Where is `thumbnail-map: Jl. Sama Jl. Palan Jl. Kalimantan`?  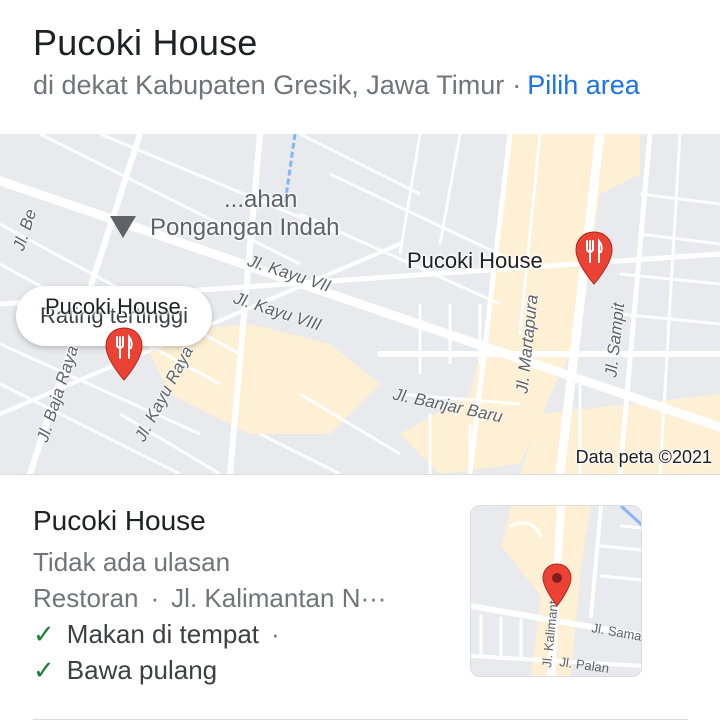 thumbnail-map: Jl. Sama Jl. Palan Jl. Kalimantan is located at coordinates (556, 591).